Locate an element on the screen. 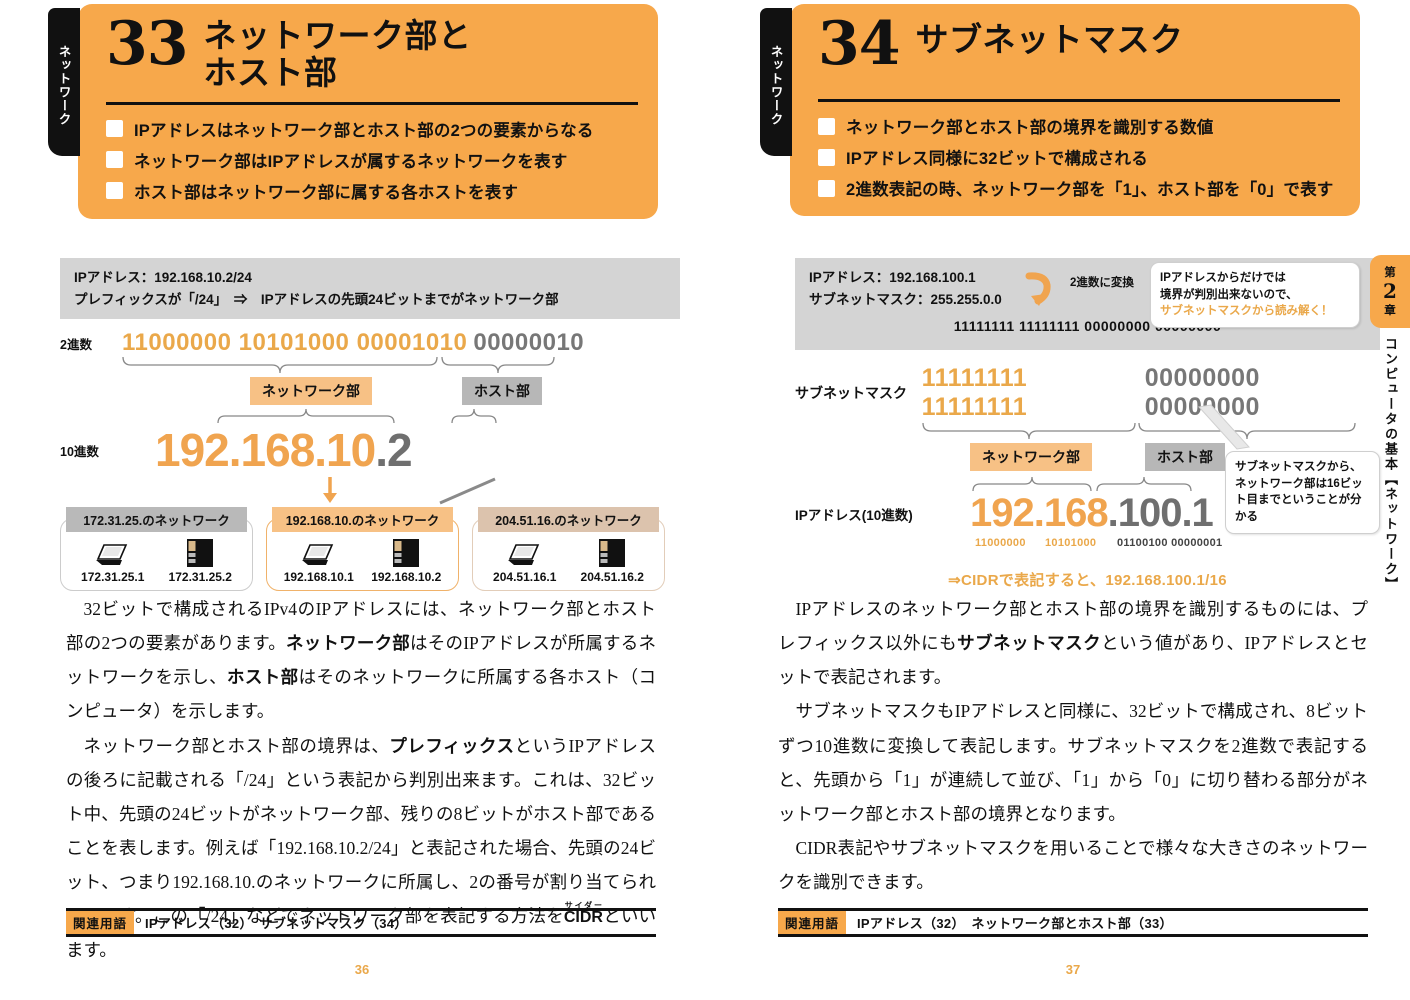 This screenshot has height=1000, width=1410. part-tag-row: ネットワーク部 ホスト部 is located at coordinates (370, 391).